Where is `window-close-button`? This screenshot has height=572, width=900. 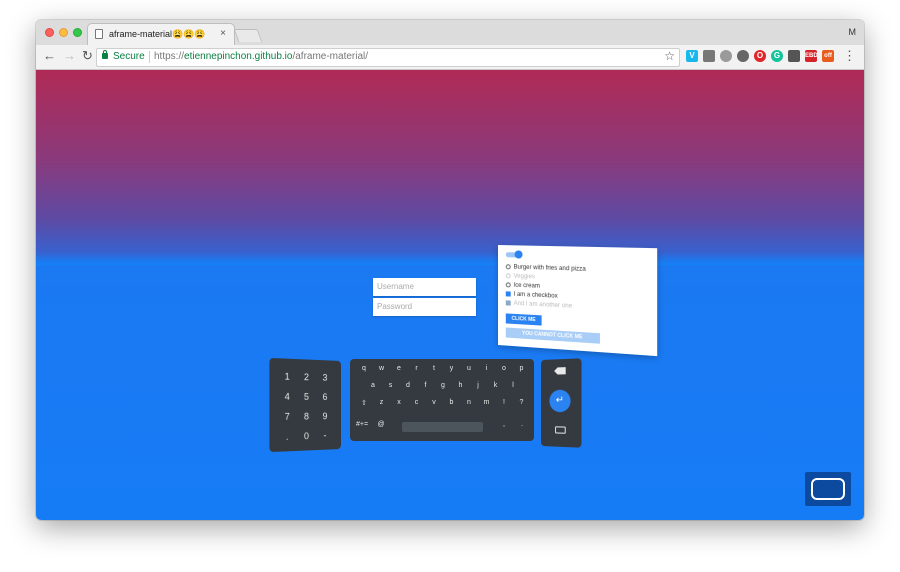
window-close-button is located at coordinates (49, 32).